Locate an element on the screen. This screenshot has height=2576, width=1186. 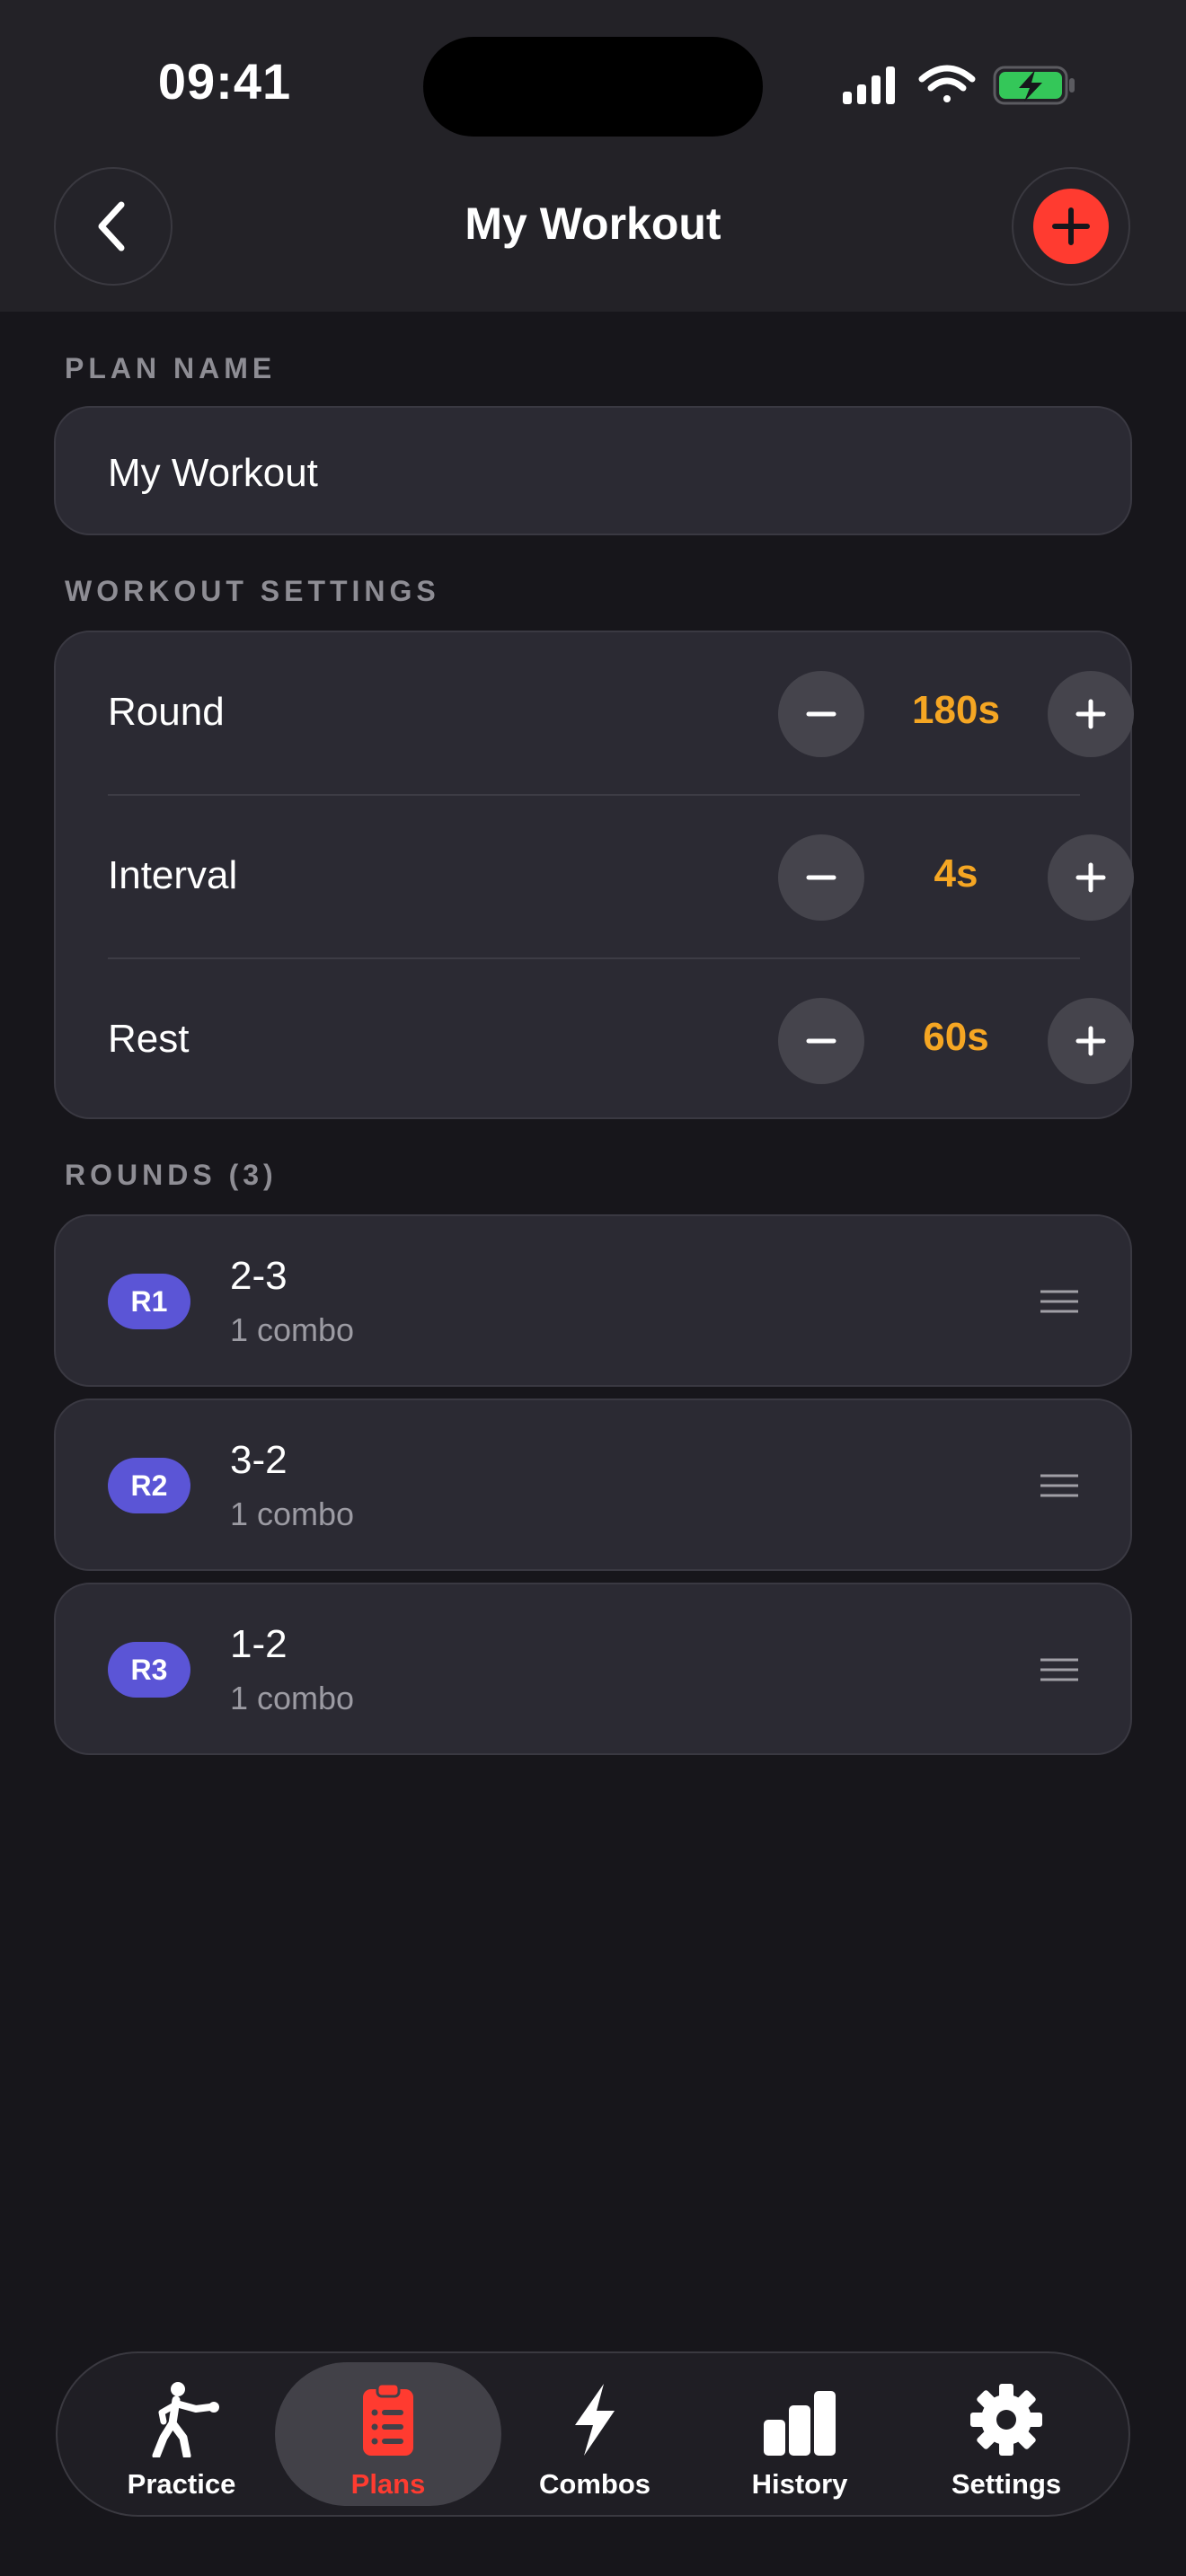
round-title: 2-3 is located at coordinates (259, 1276).